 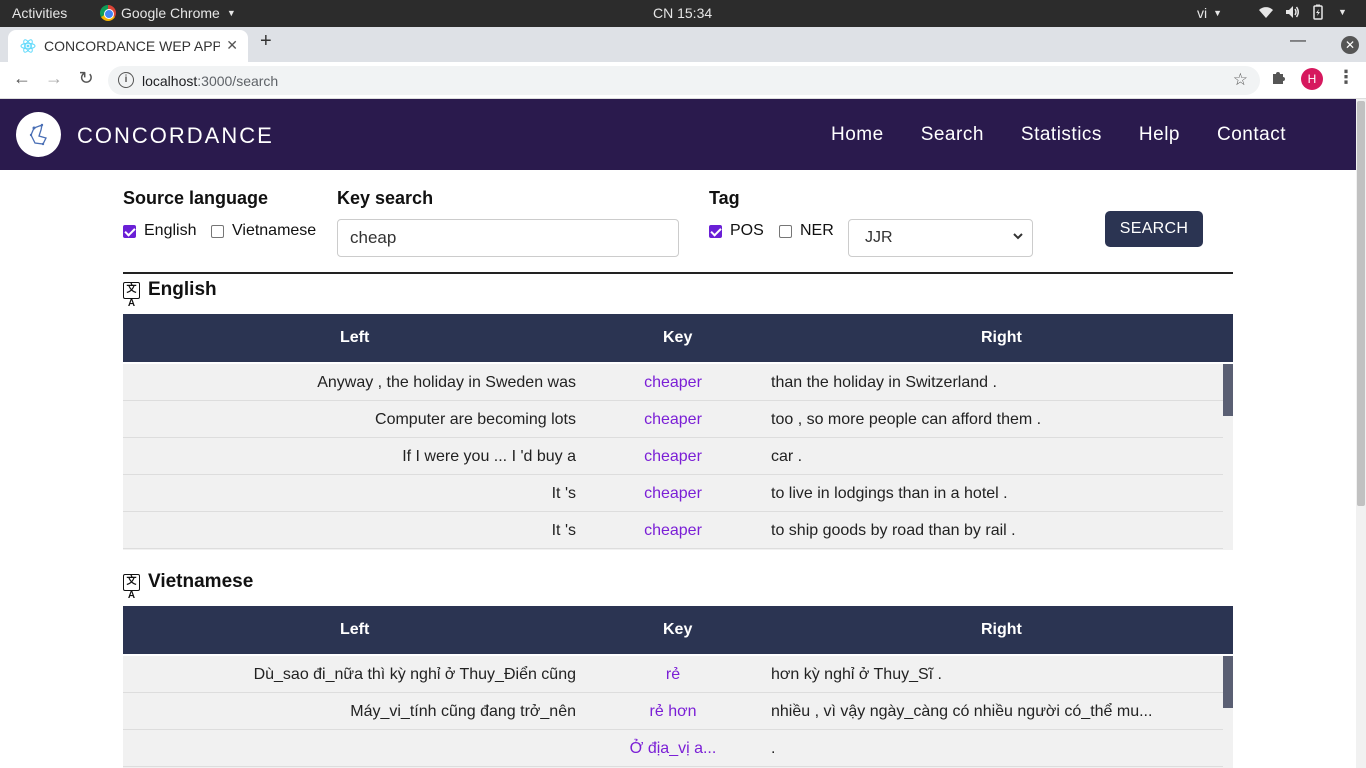 What do you see at coordinates (893, 530) in the screenshot?
I see `row-right: to ship goods by road than by rail .` at bounding box center [893, 530].